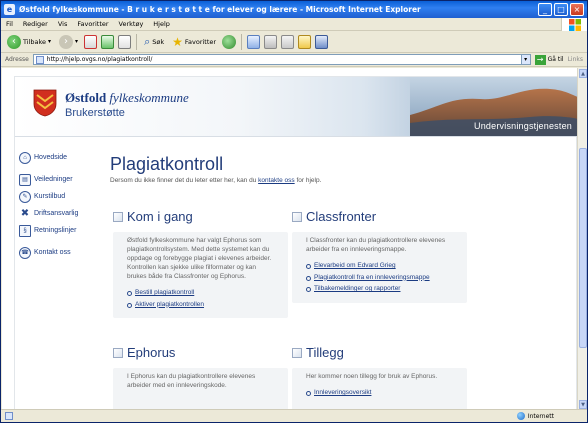  What do you see at coordinates (561, 9) in the screenshot?
I see `maximize-button: □` at bounding box center [561, 9].